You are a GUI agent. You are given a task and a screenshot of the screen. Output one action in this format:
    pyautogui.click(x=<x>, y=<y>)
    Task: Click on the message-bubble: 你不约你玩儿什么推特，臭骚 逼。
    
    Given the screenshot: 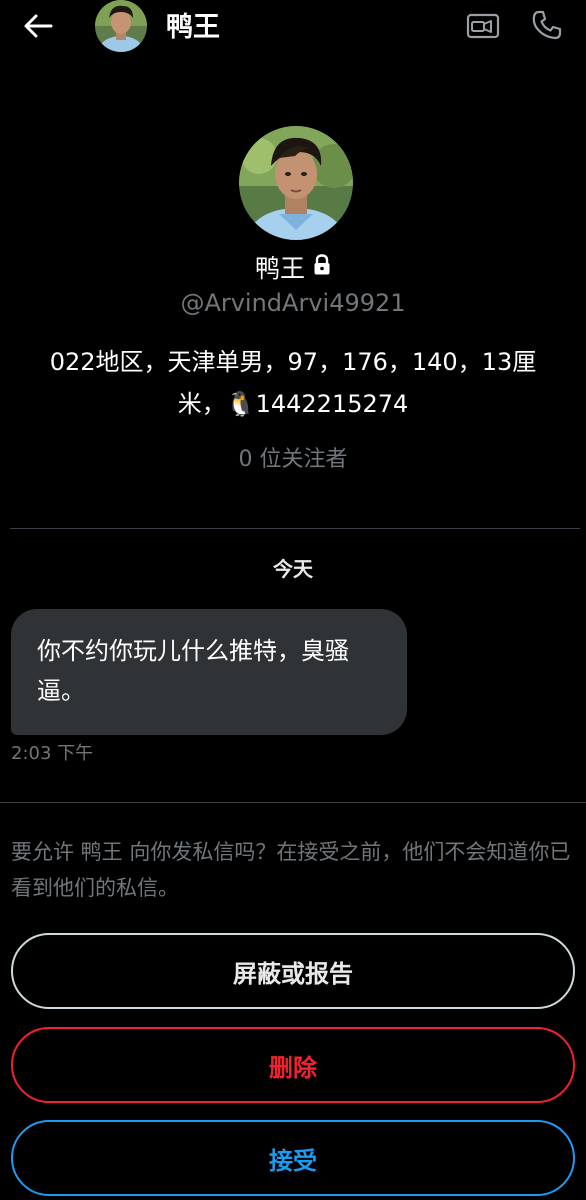 What is the action you would take?
    pyautogui.click(x=209, y=672)
    